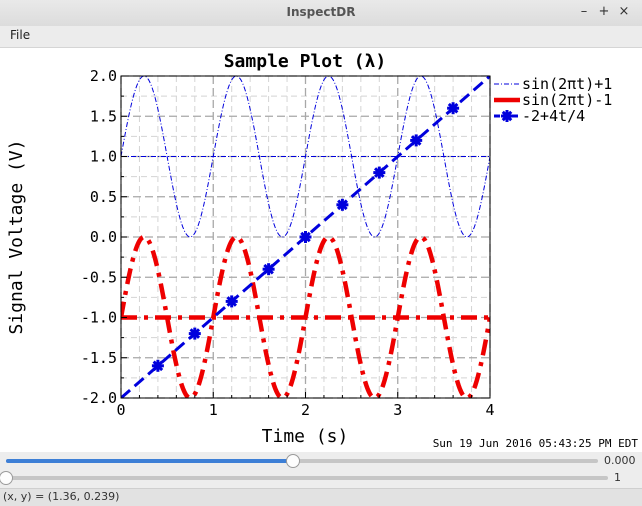  Describe the element at coordinates (6, 478) in the screenshot. I see `scale-slider-handle` at that location.